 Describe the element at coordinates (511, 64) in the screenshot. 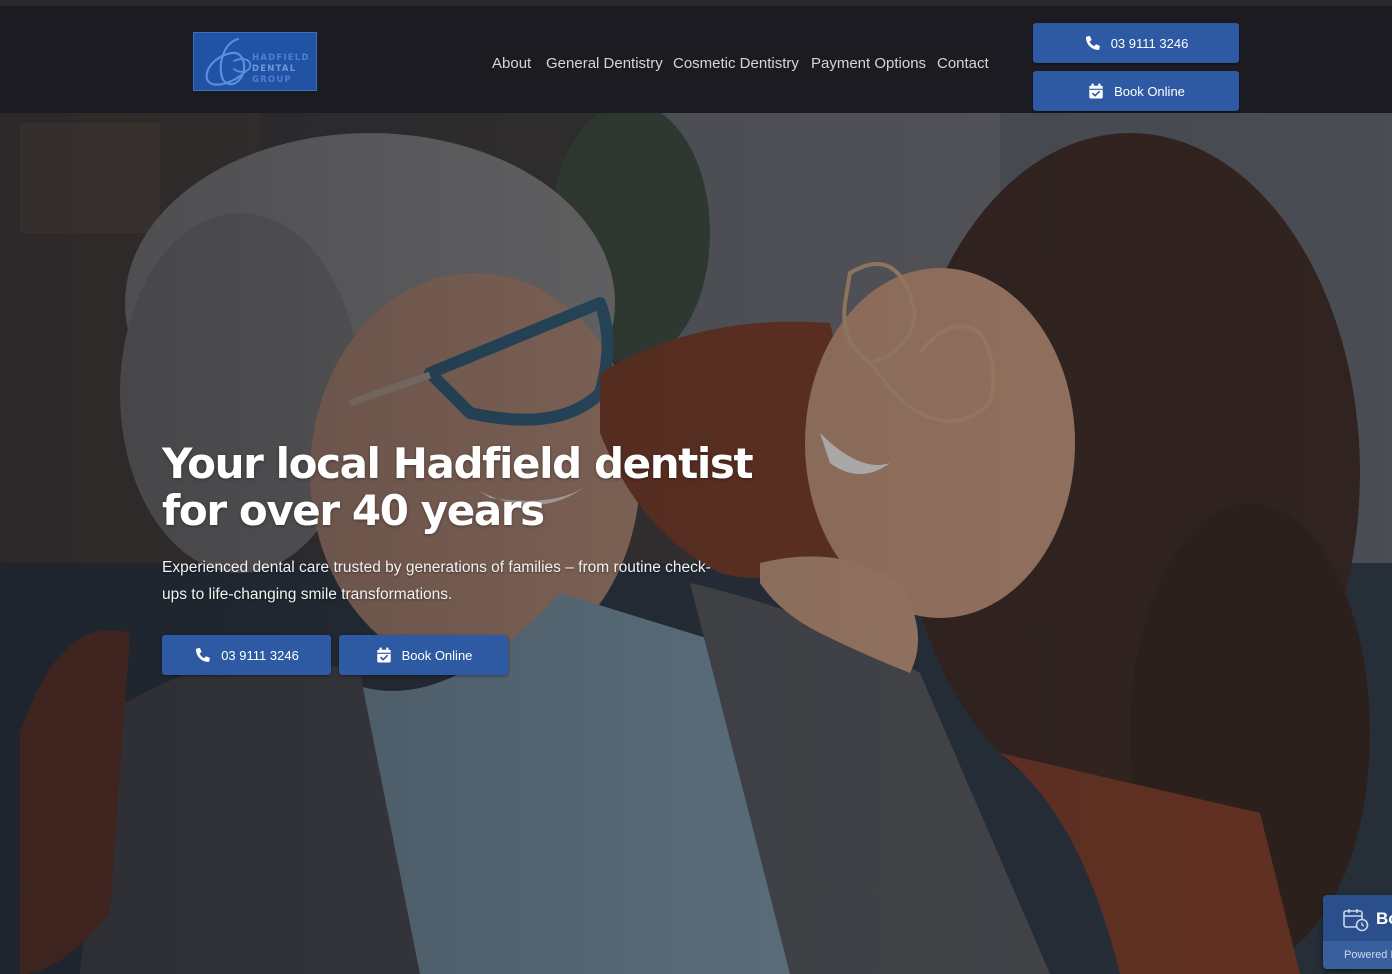

I see `nav-item-about: About` at that location.